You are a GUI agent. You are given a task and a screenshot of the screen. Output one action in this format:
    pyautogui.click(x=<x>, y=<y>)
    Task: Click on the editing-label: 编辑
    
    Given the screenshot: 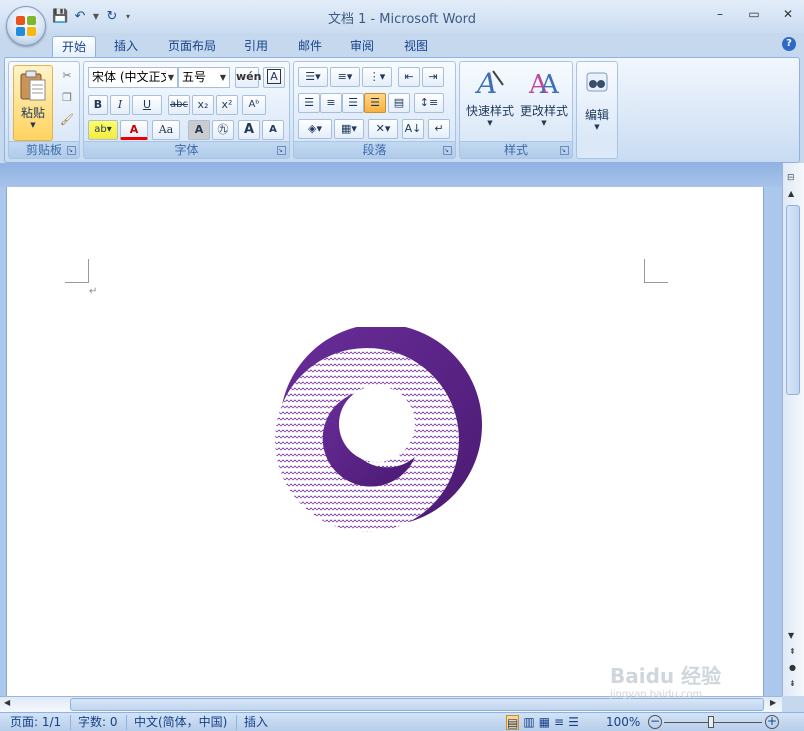 What is the action you would take?
    pyautogui.click(x=596, y=115)
    